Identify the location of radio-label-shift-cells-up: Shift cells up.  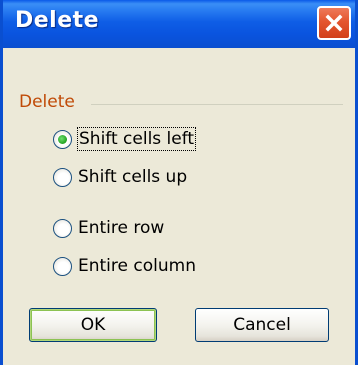
(133, 177).